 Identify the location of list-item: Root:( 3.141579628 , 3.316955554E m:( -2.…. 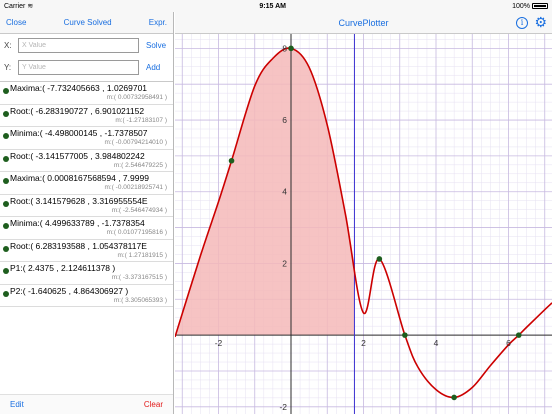
(86, 206).